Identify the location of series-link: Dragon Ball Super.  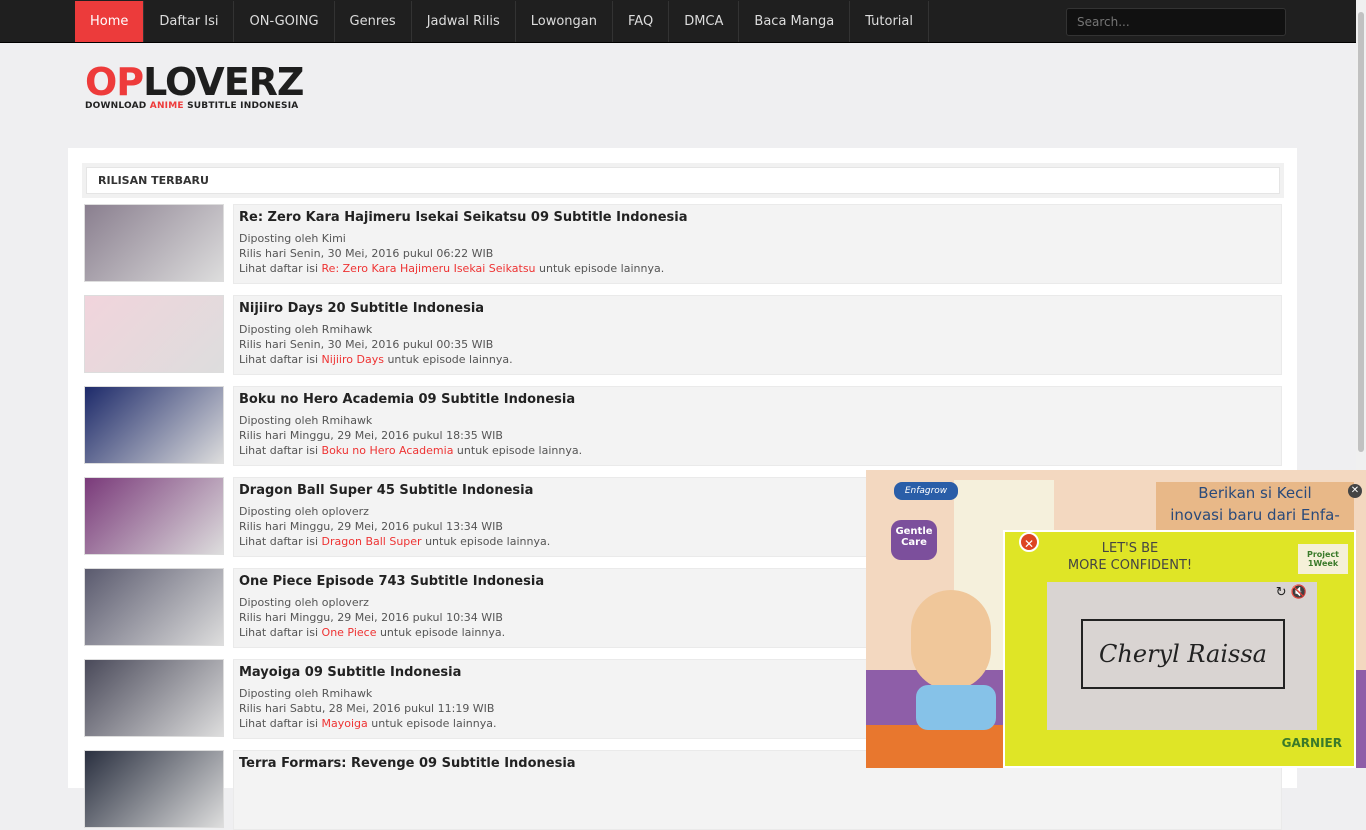
(372, 541).